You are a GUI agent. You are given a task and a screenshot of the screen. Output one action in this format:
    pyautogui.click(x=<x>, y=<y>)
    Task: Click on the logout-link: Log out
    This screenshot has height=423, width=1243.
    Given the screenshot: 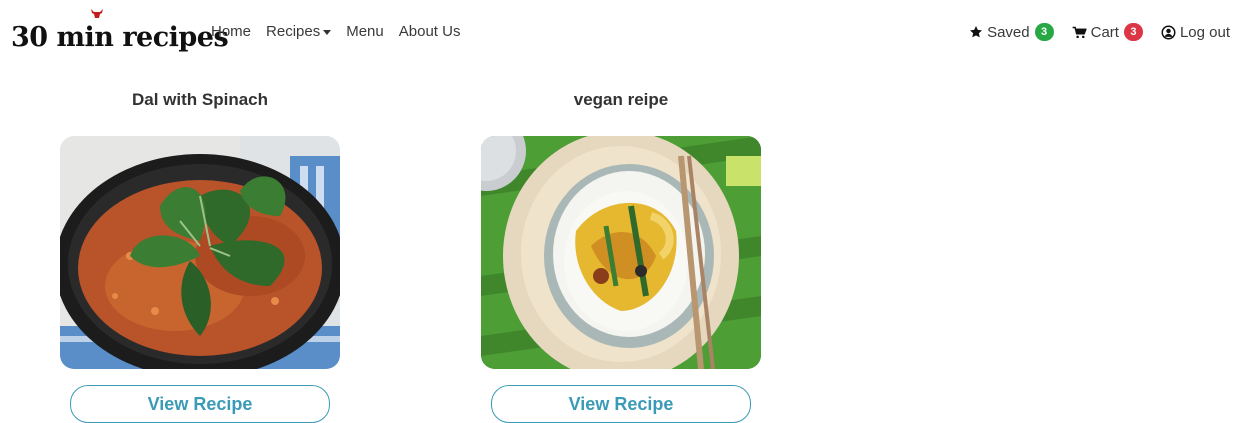 What is the action you would take?
    pyautogui.click(x=1195, y=32)
    